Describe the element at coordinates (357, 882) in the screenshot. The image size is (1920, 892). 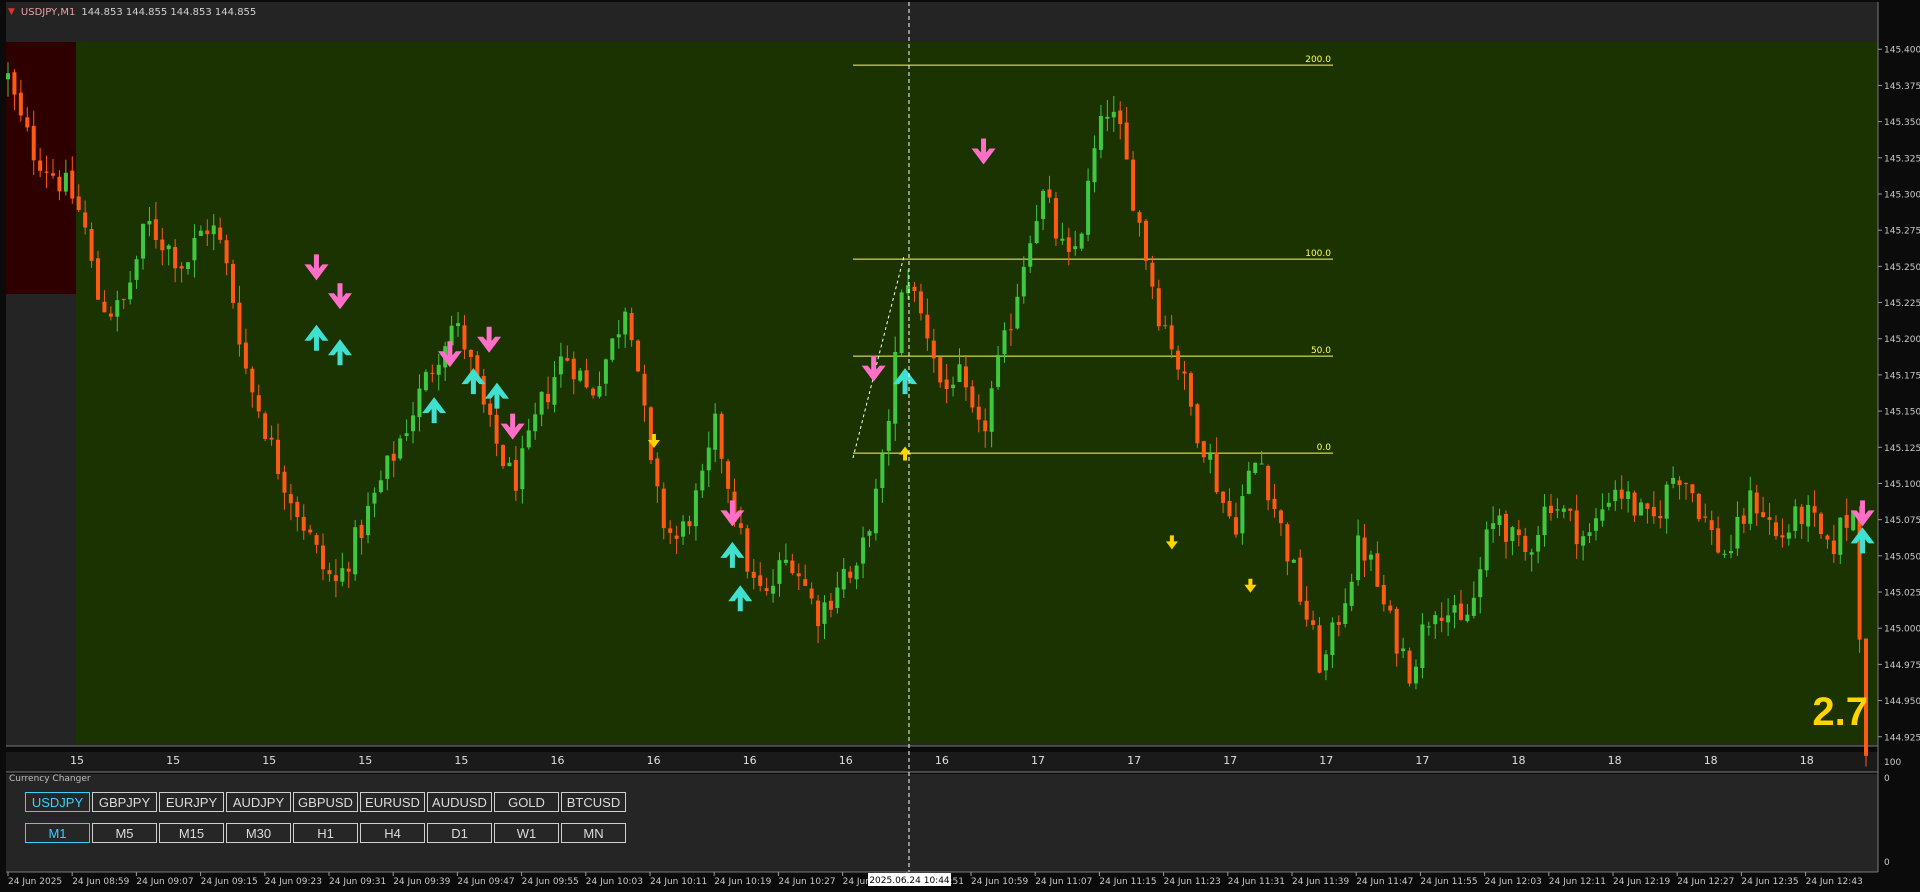
I see `time-label: 24 Jun 09:31` at that location.